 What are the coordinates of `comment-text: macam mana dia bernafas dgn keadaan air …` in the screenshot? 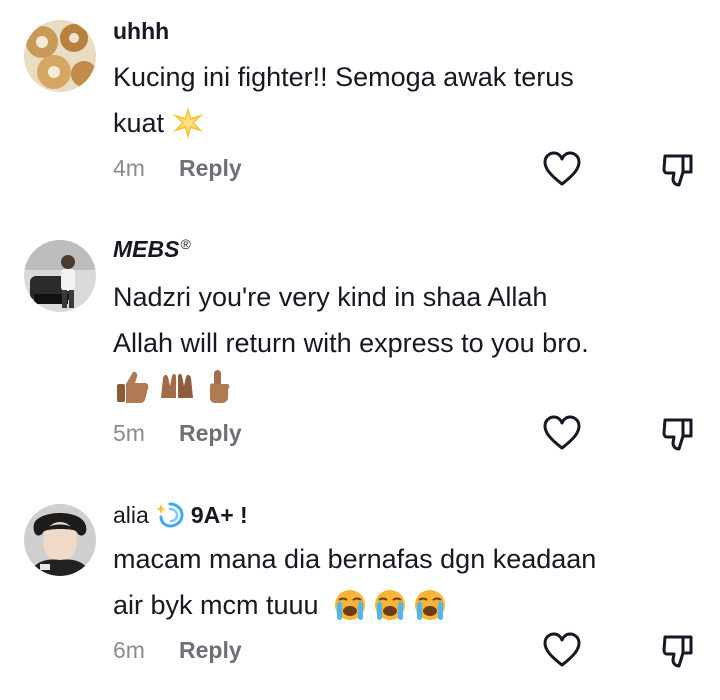 It's located at (398, 582).